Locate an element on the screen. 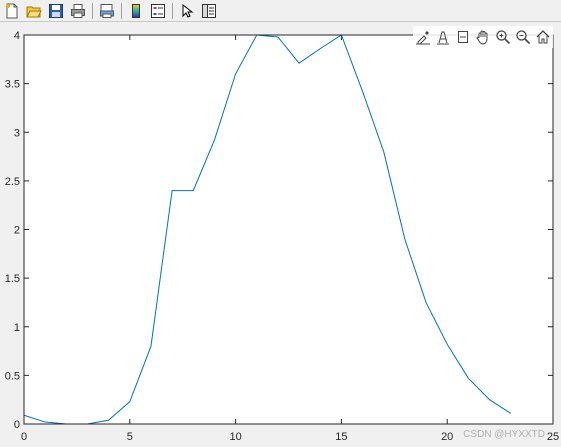  insert-colorbar-icon is located at coordinates (136, 11).